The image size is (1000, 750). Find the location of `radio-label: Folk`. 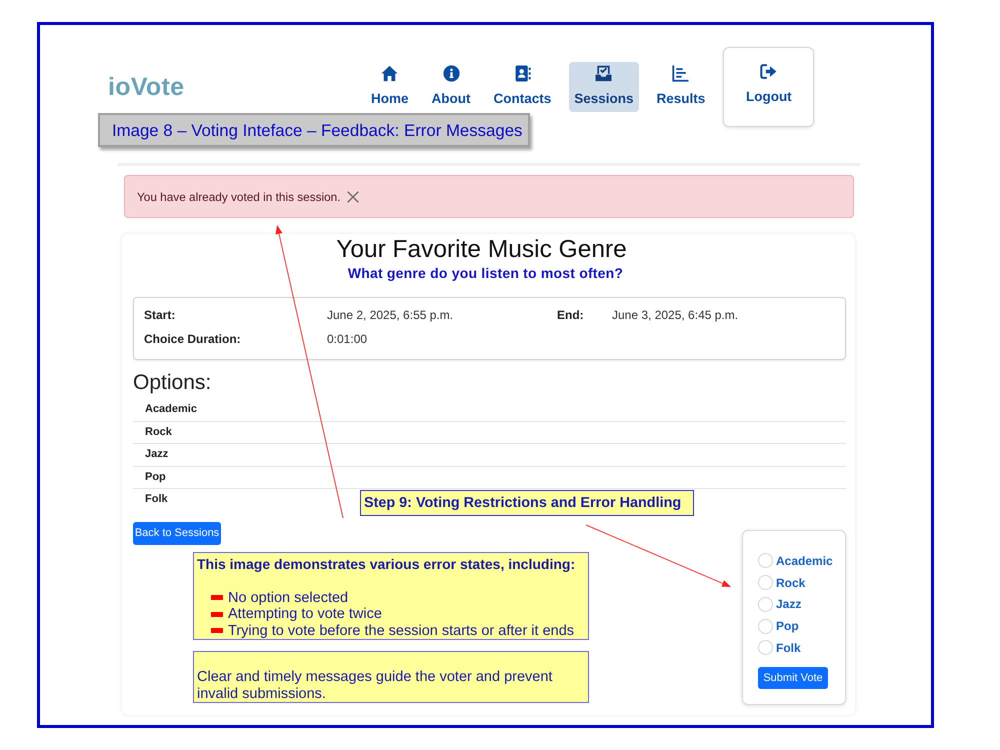

radio-label: Folk is located at coordinates (788, 647).